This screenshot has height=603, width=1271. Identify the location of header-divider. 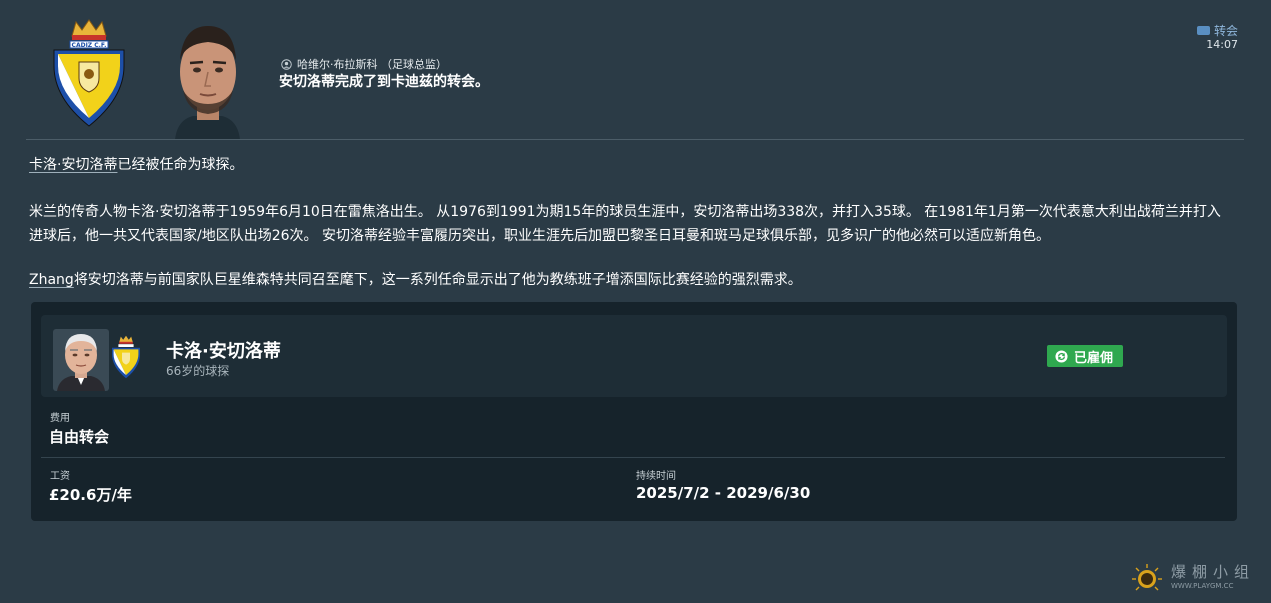
(635, 139).